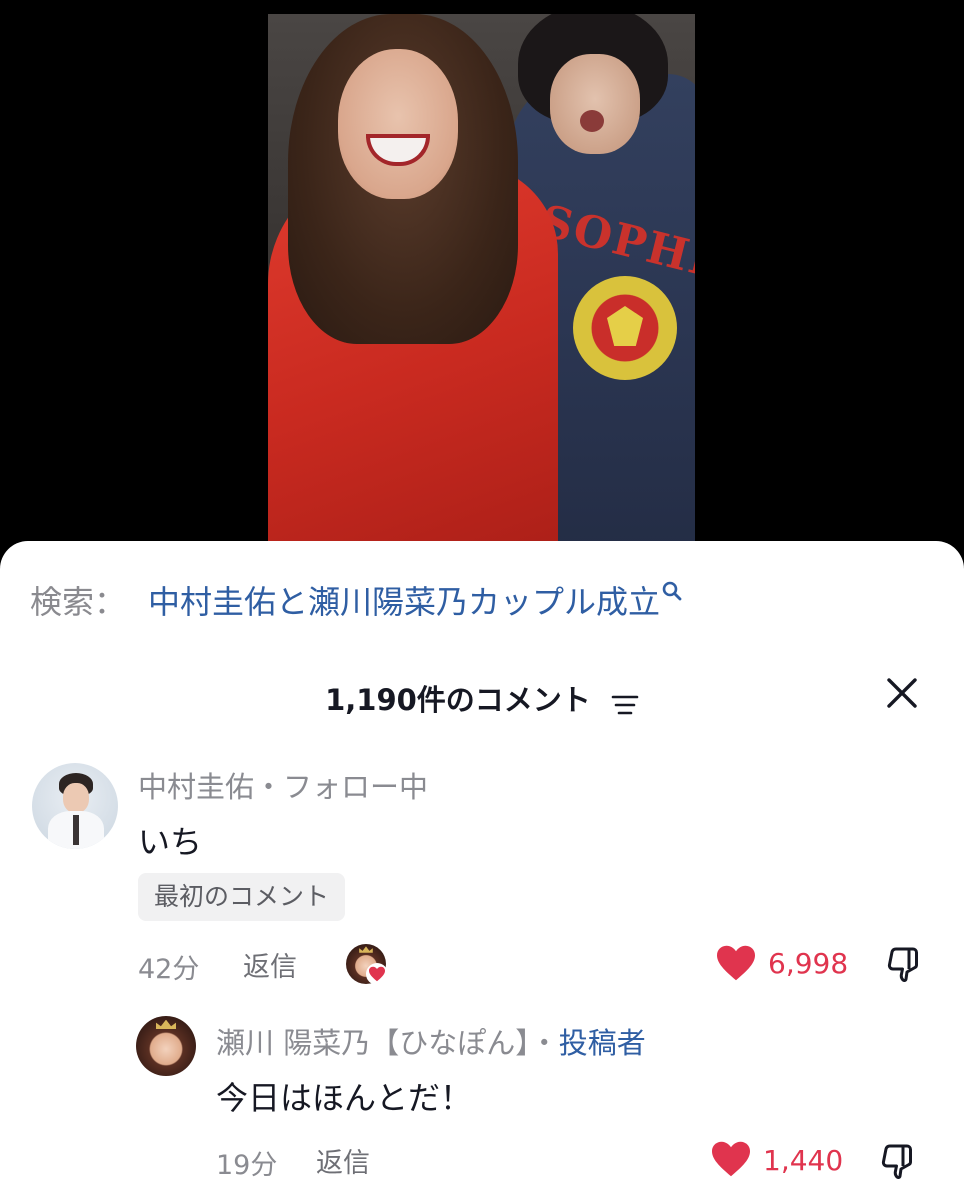 The width and height of the screenshot is (964, 1200). Describe the element at coordinates (625, 702) in the screenshot. I see `sort-filter-icon` at that location.